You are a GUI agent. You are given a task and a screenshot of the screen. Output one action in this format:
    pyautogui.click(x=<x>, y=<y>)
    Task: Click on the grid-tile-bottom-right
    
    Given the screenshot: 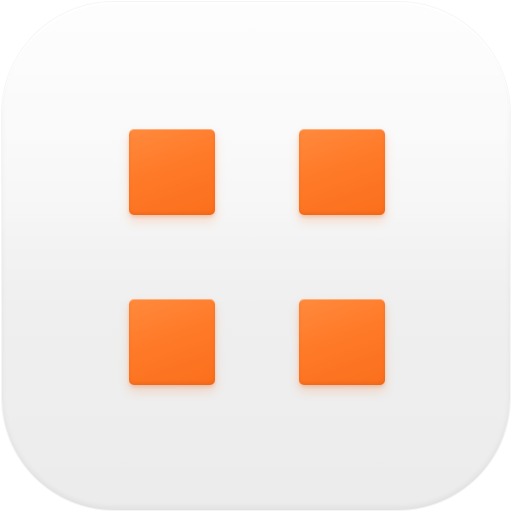 What is the action you would take?
    pyautogui.click(x=342, y=342)
    